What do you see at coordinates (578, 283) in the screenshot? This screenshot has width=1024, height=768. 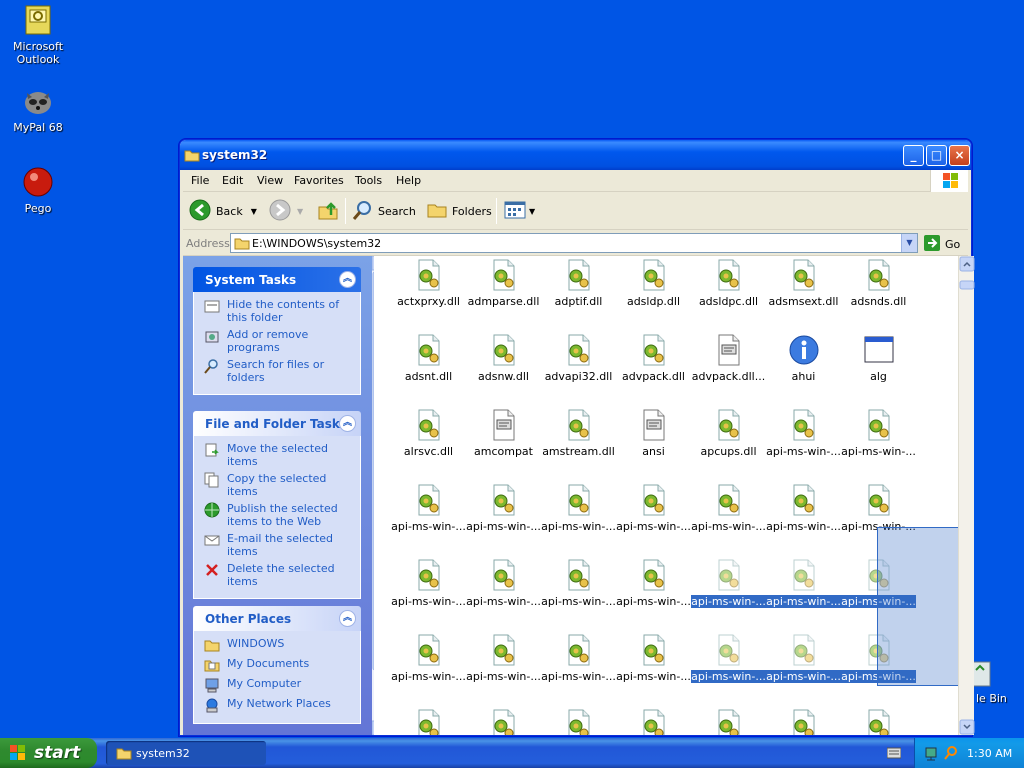 I see `file-item: adptif.dll` at bounding box center [578, 283].